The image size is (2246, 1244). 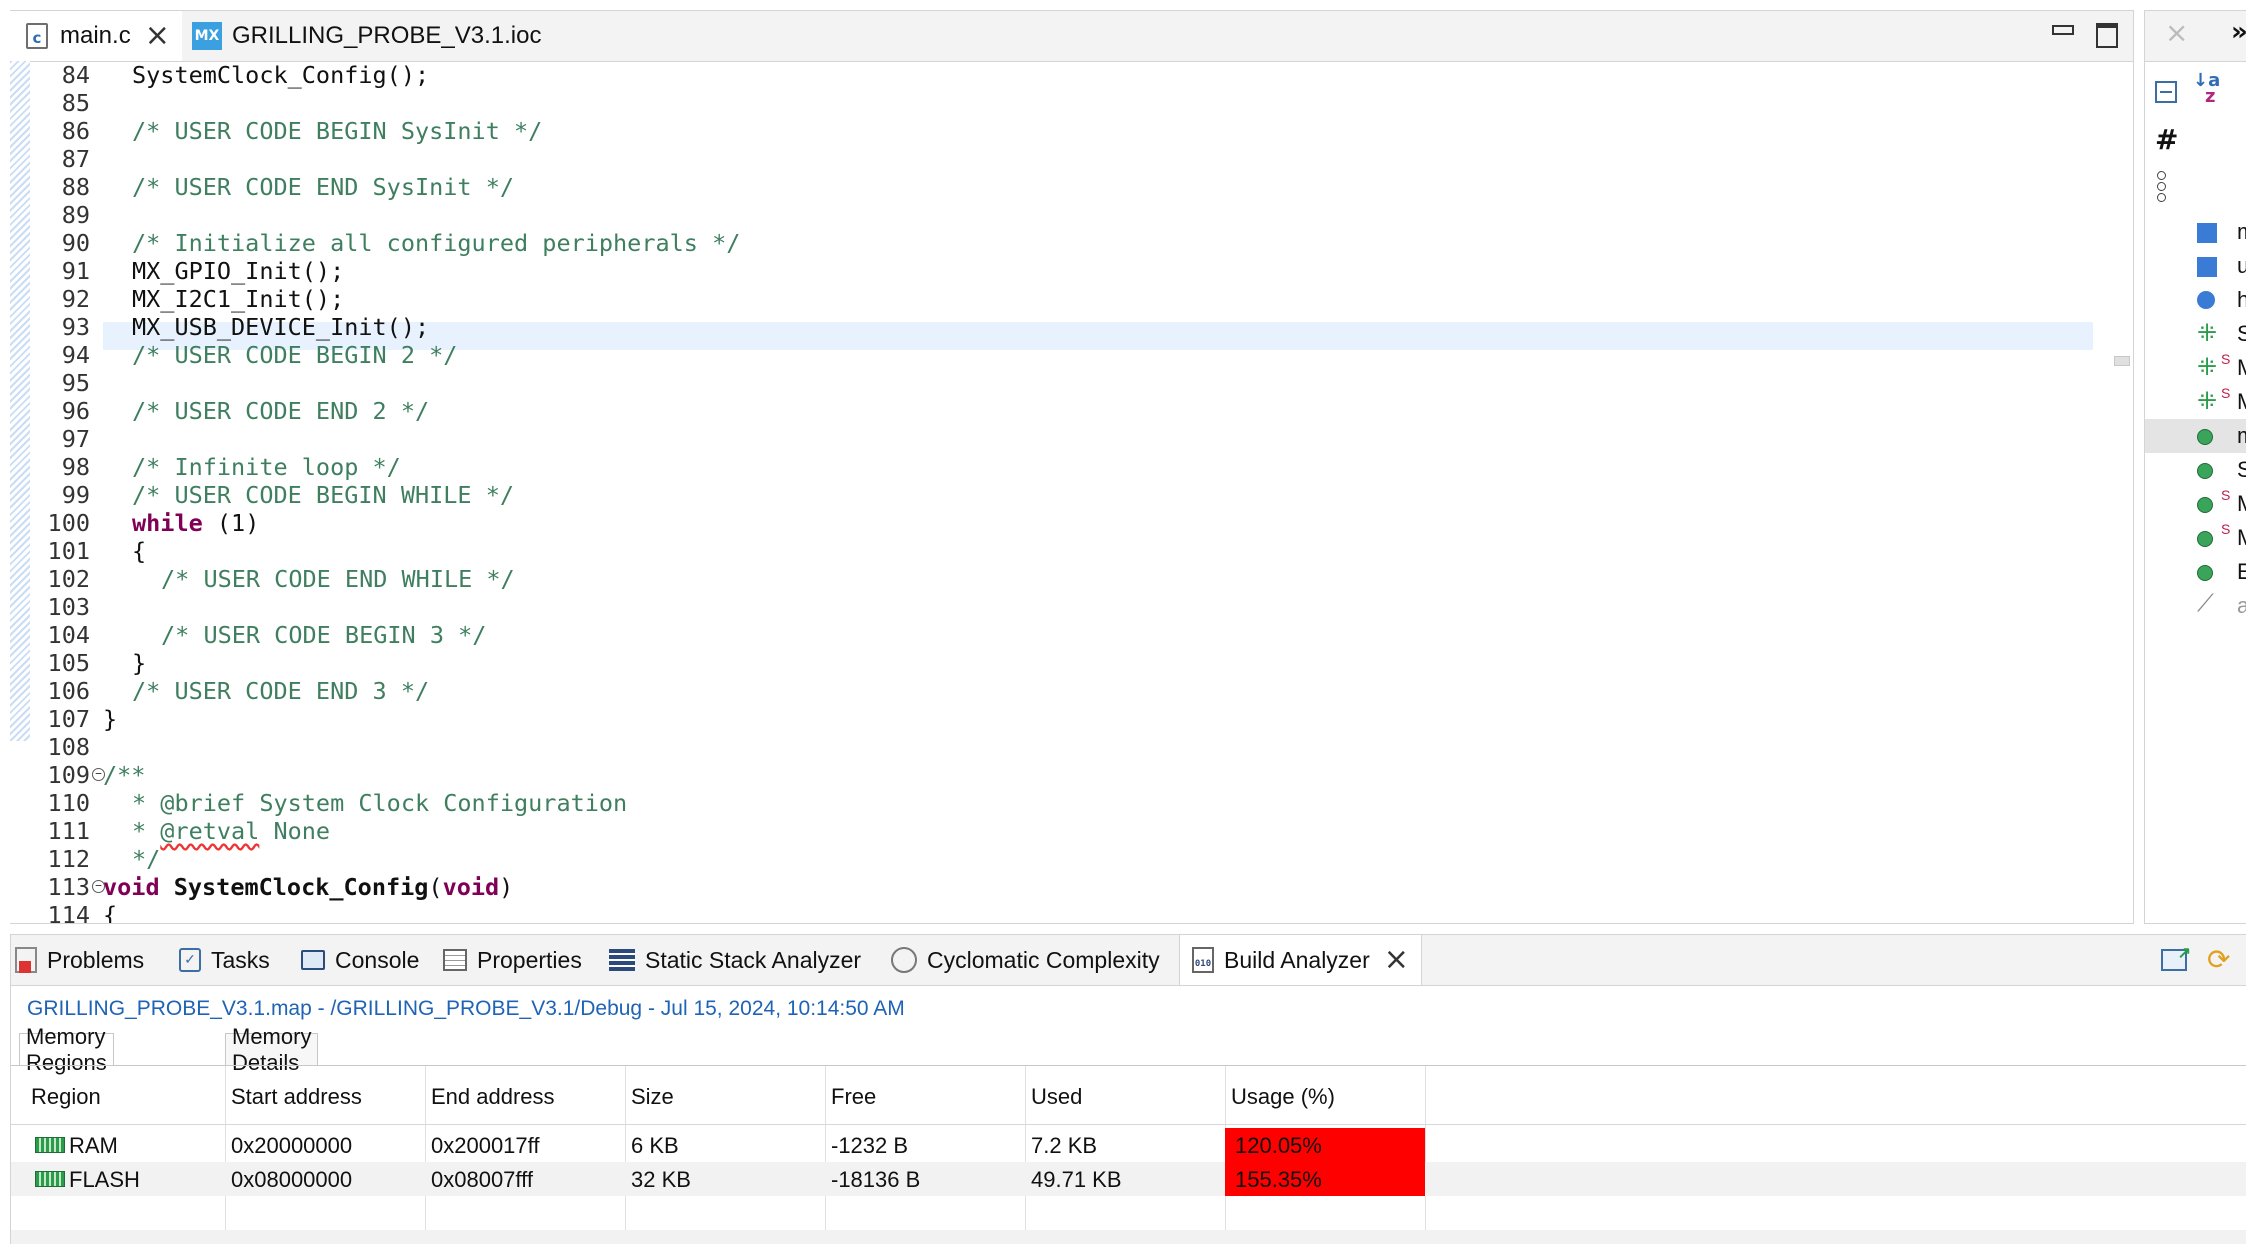 What do you see at coordinates (238, 691) in the screenshot?
I see `code-line: 106/* USER CODE END 3 */` at bounding box center [238, 691].